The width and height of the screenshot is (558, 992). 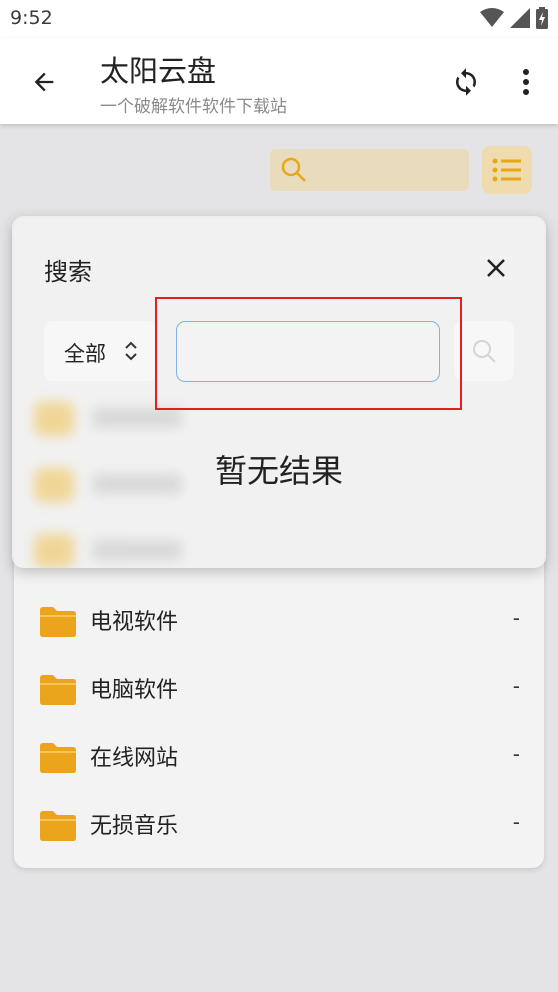 What do you see at coordinates (134, 826) in the screenshot?
I see `file-name: 无损音乐` at bounding box center [134, 826].